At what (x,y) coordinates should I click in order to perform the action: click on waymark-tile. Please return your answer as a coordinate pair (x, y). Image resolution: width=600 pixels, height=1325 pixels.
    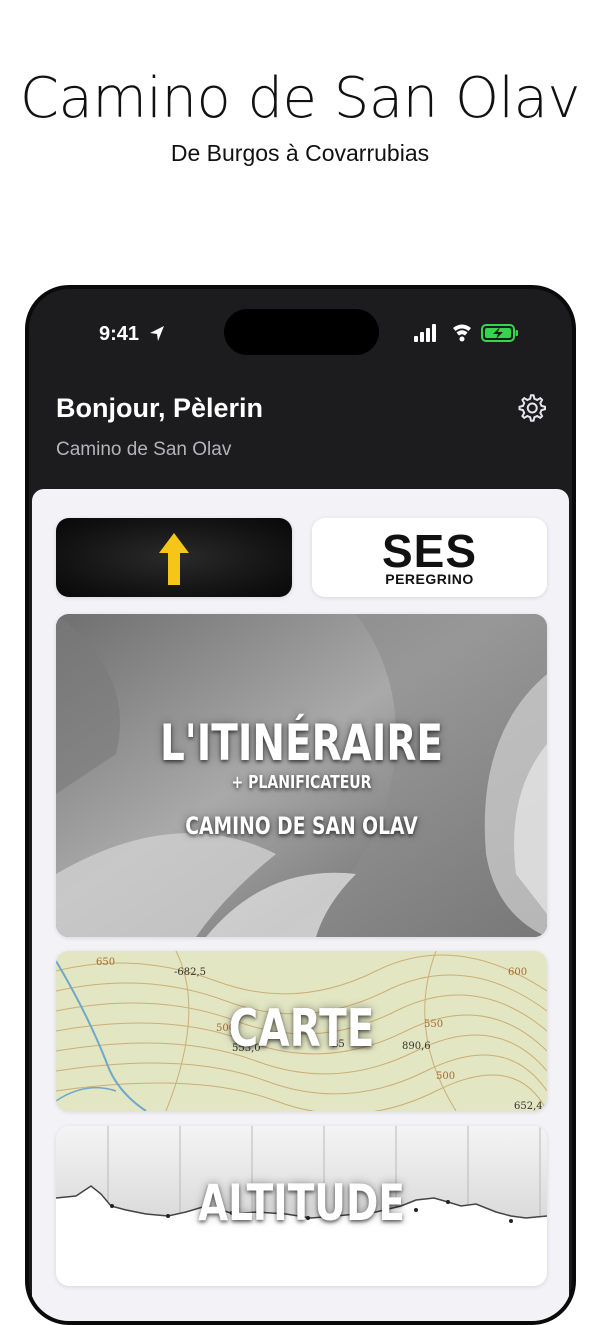
    Looking at the image, I should click on (174, 557).